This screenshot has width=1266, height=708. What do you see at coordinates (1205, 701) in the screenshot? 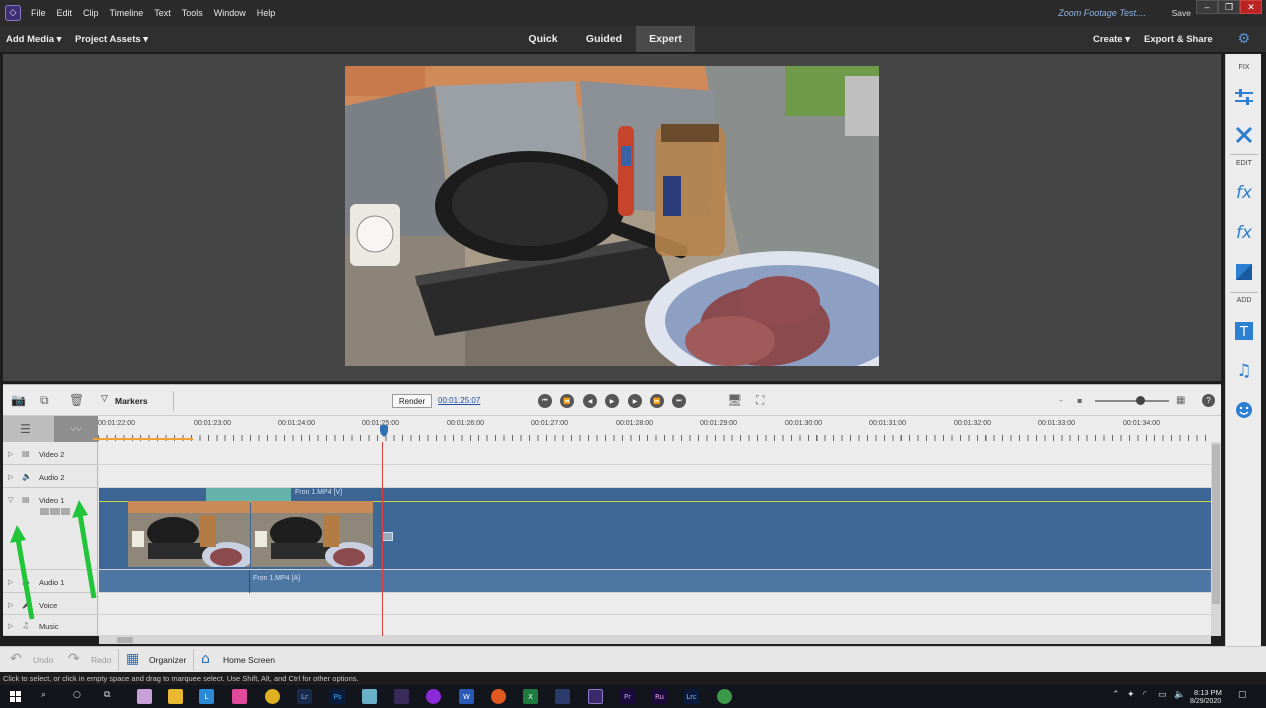
I see `clock-date: 8/29/2020` at bounding box center [1205, 701].